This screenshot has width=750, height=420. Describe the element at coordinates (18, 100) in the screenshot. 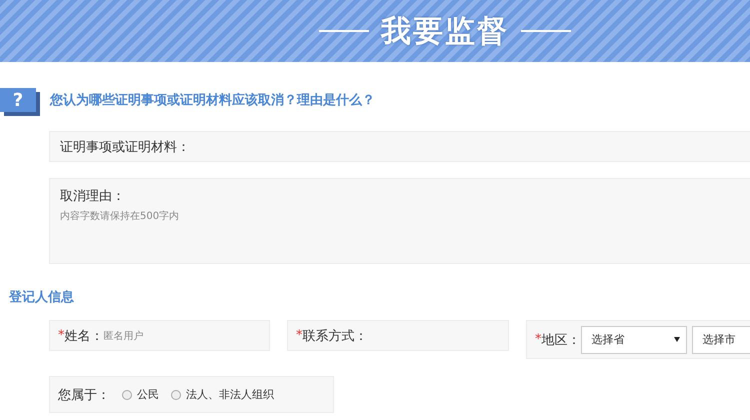

I see `question-icon: ?` at that location.